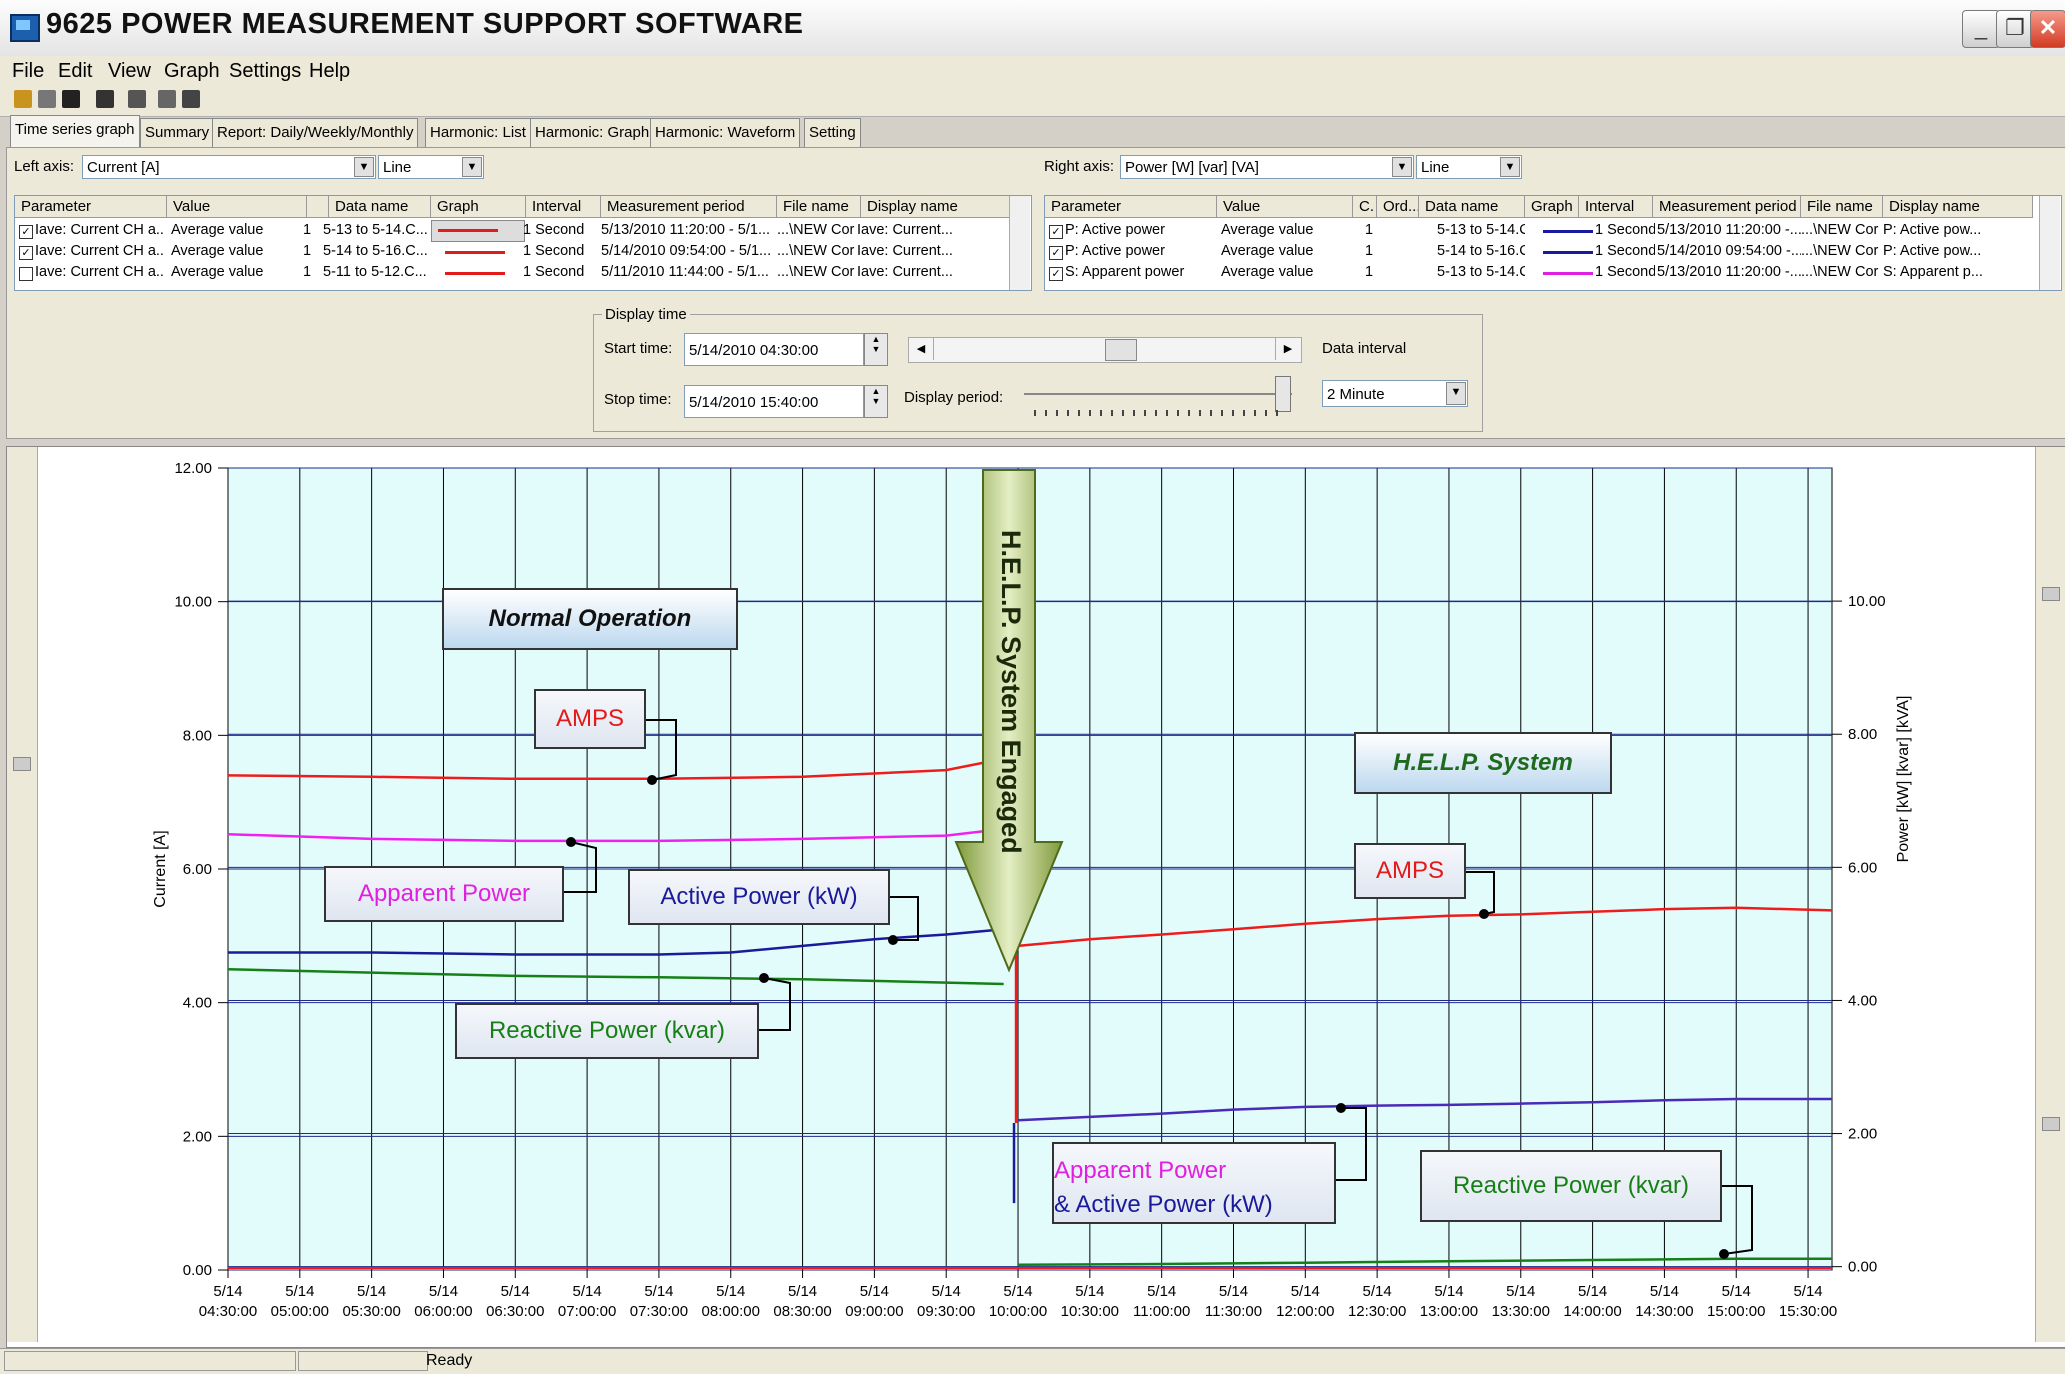  Describe the element at coordinates (1625, 251) in the screenshot. I see `cell-interval: 1 Second` at that location.